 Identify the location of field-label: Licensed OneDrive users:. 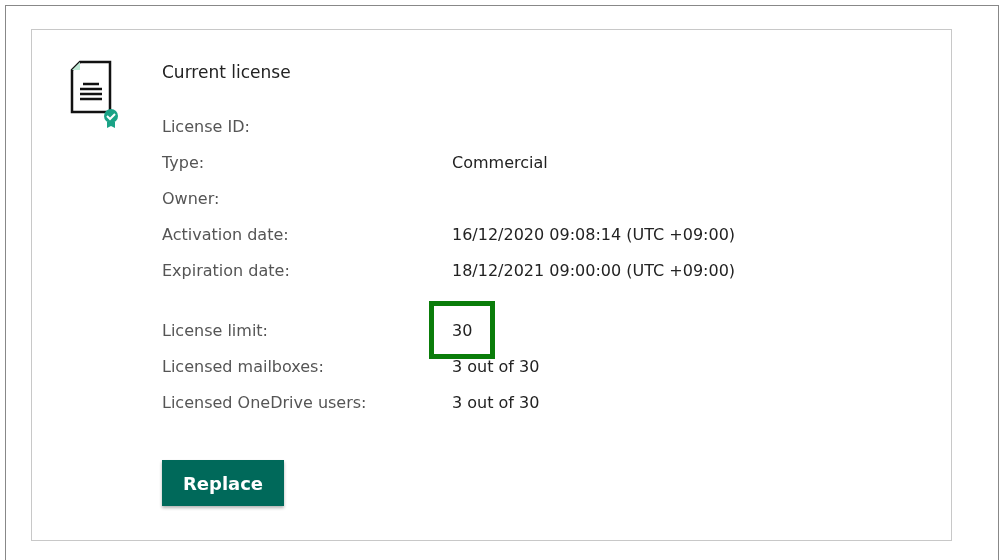
(264, 402).